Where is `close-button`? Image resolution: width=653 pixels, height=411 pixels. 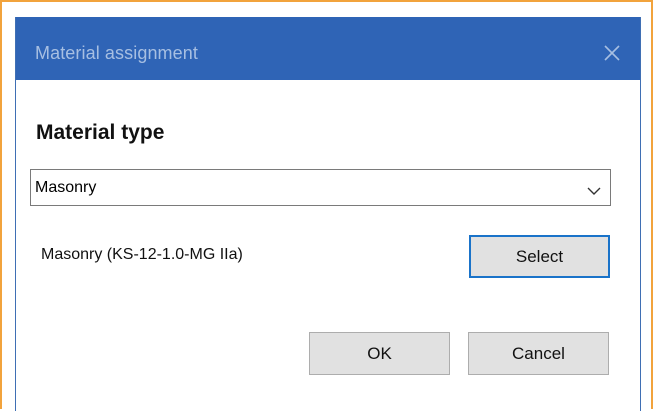 close-button is located at coordinates (612, 53).